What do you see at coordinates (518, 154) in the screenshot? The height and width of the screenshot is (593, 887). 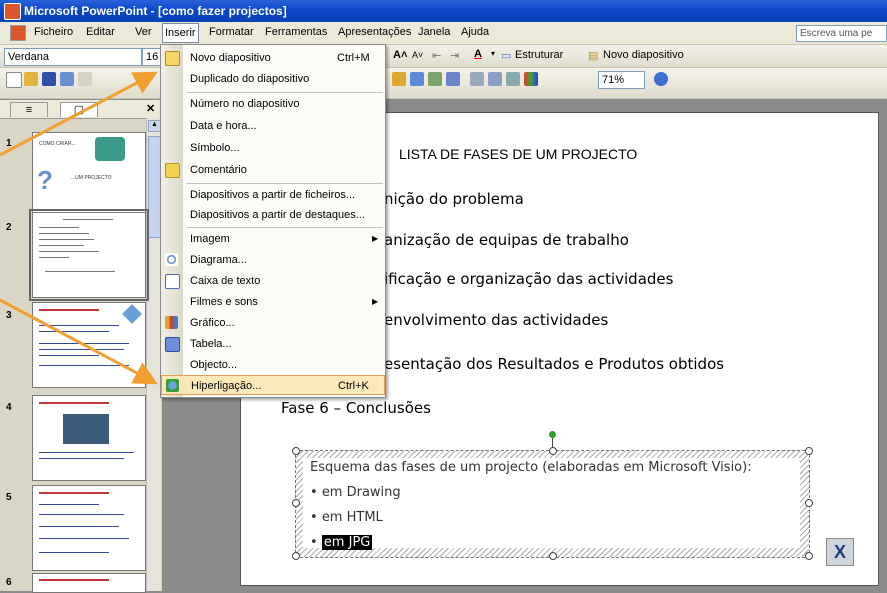 I see `slide-title: LISTA DE FASES DE UM PROJECTO` at bounding box center [518, 154].